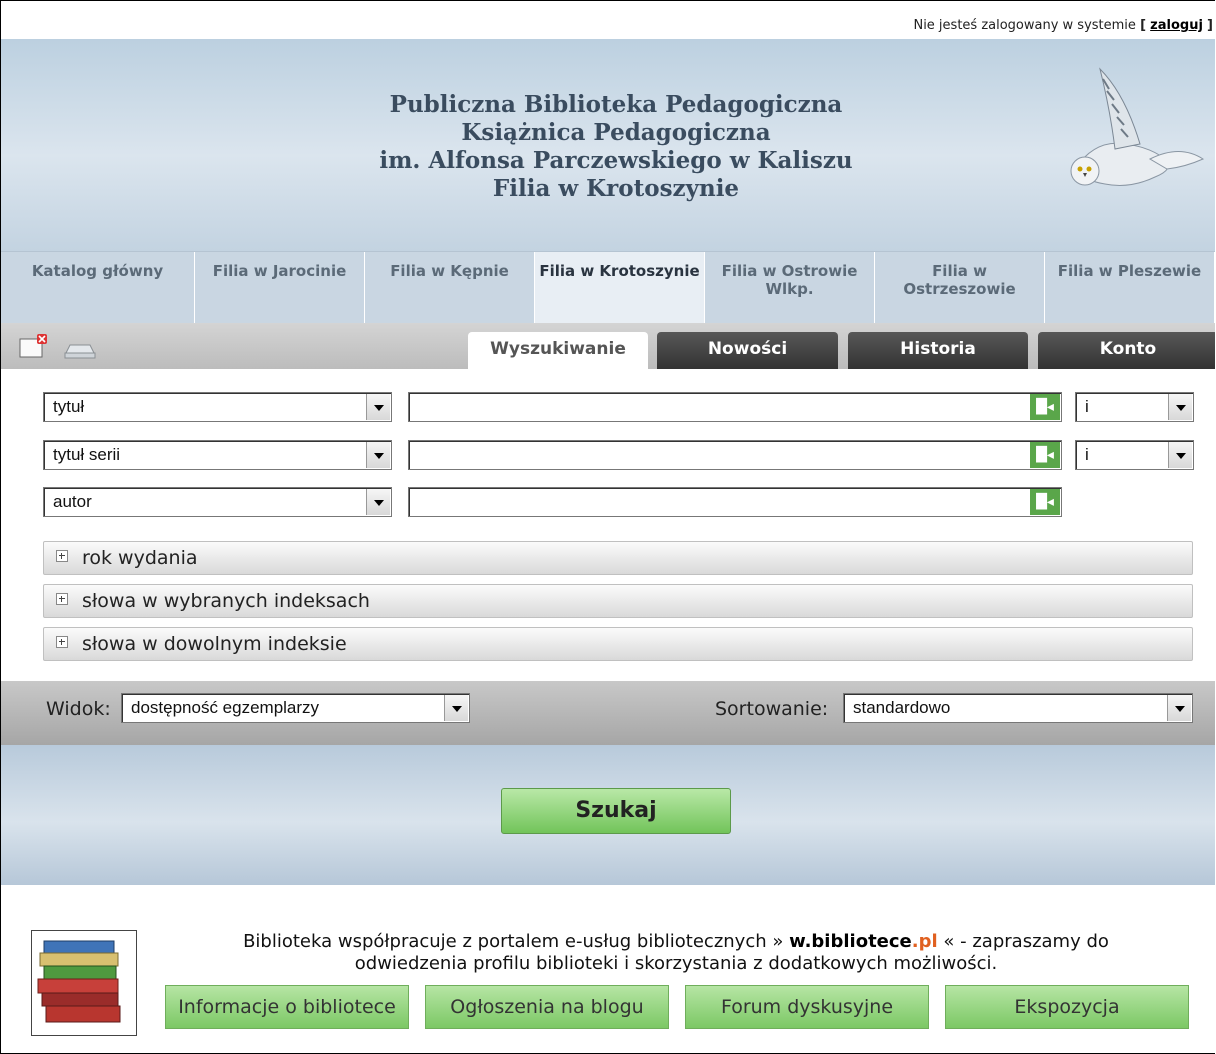 This screenshot has height=1054, width=1216. I want to click on portal-link-tld: .pl, so click(925, 941).